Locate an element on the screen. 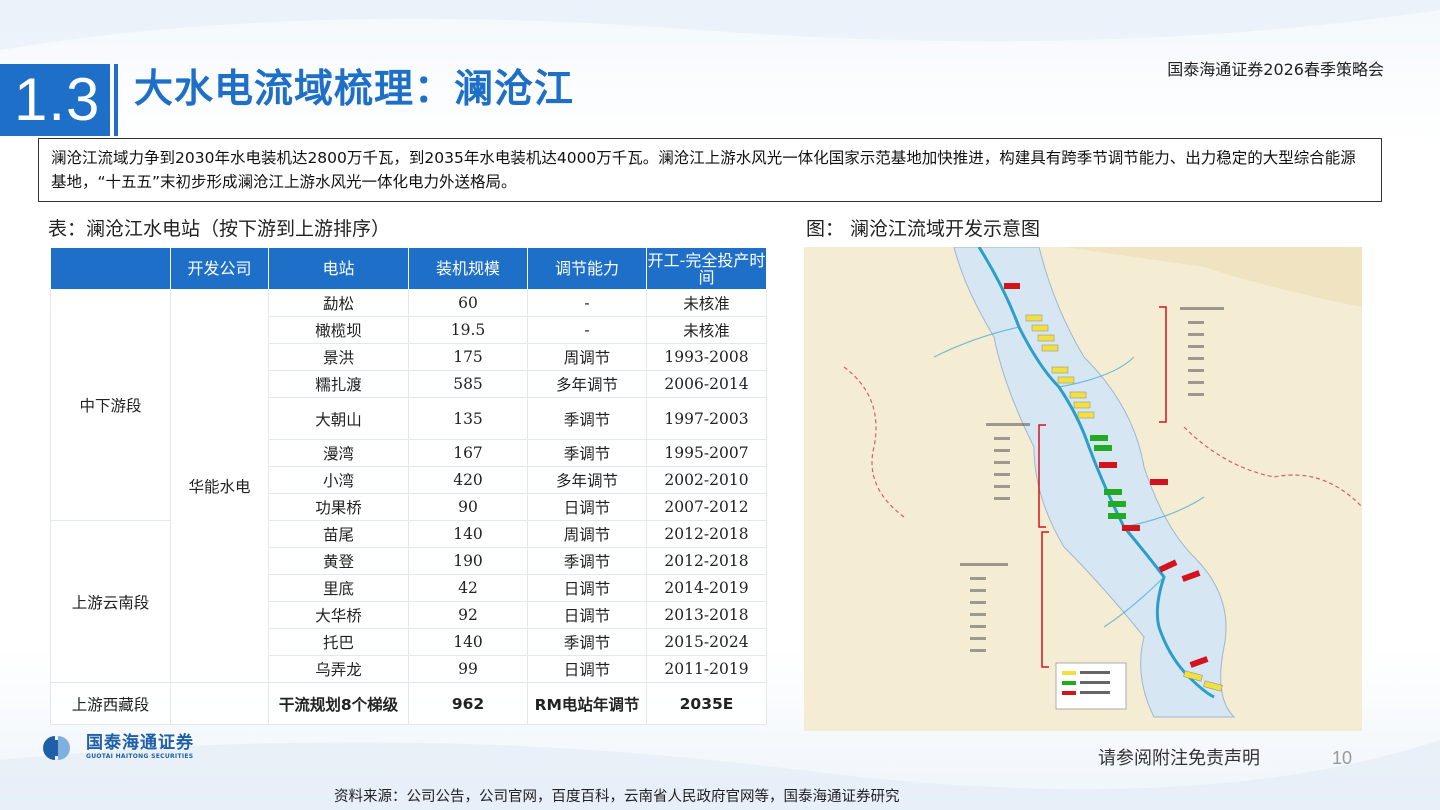  capacity-cell: 167 is located at coordinates (468, 453).